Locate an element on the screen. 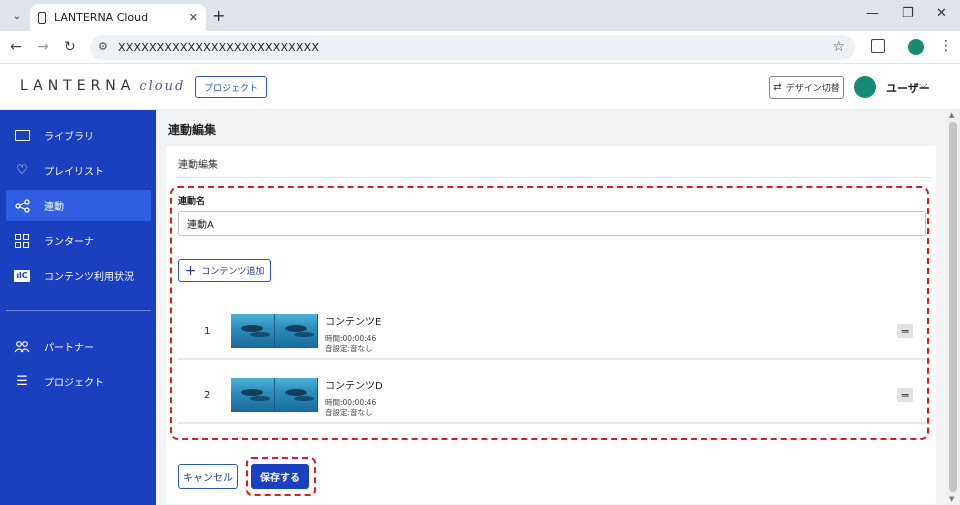  partners-icon is located at coordinates (22, 347).